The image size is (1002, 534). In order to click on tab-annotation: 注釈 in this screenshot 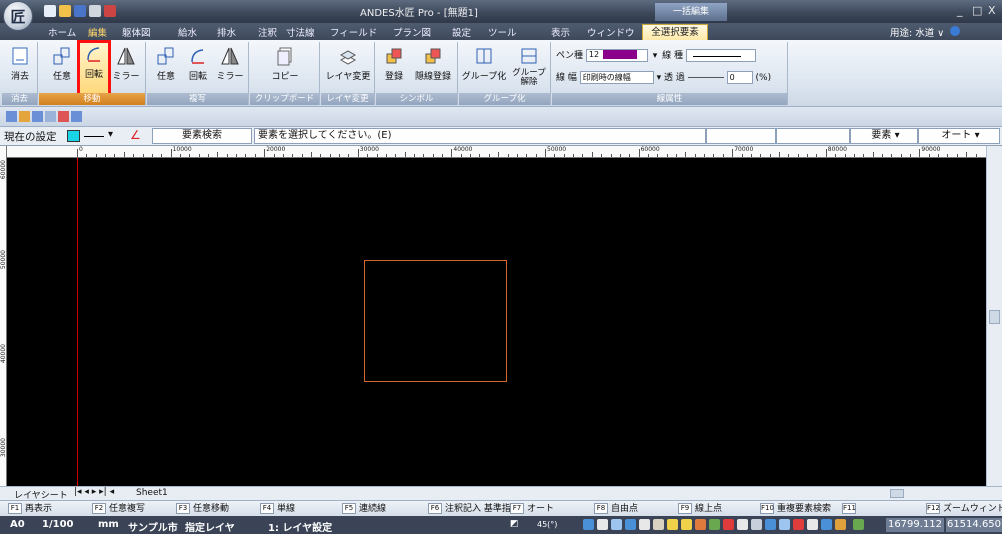, I will do `click(267, 32)`.